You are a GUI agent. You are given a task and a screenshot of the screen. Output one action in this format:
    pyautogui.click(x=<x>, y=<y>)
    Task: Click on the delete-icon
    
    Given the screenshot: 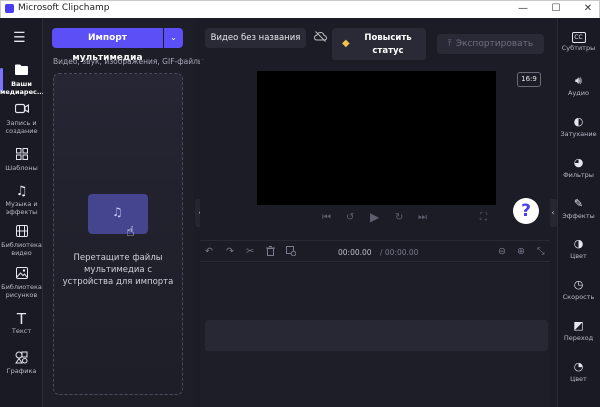 What is the action you would take?
    pyautogui.click(x=270, y=252)
    